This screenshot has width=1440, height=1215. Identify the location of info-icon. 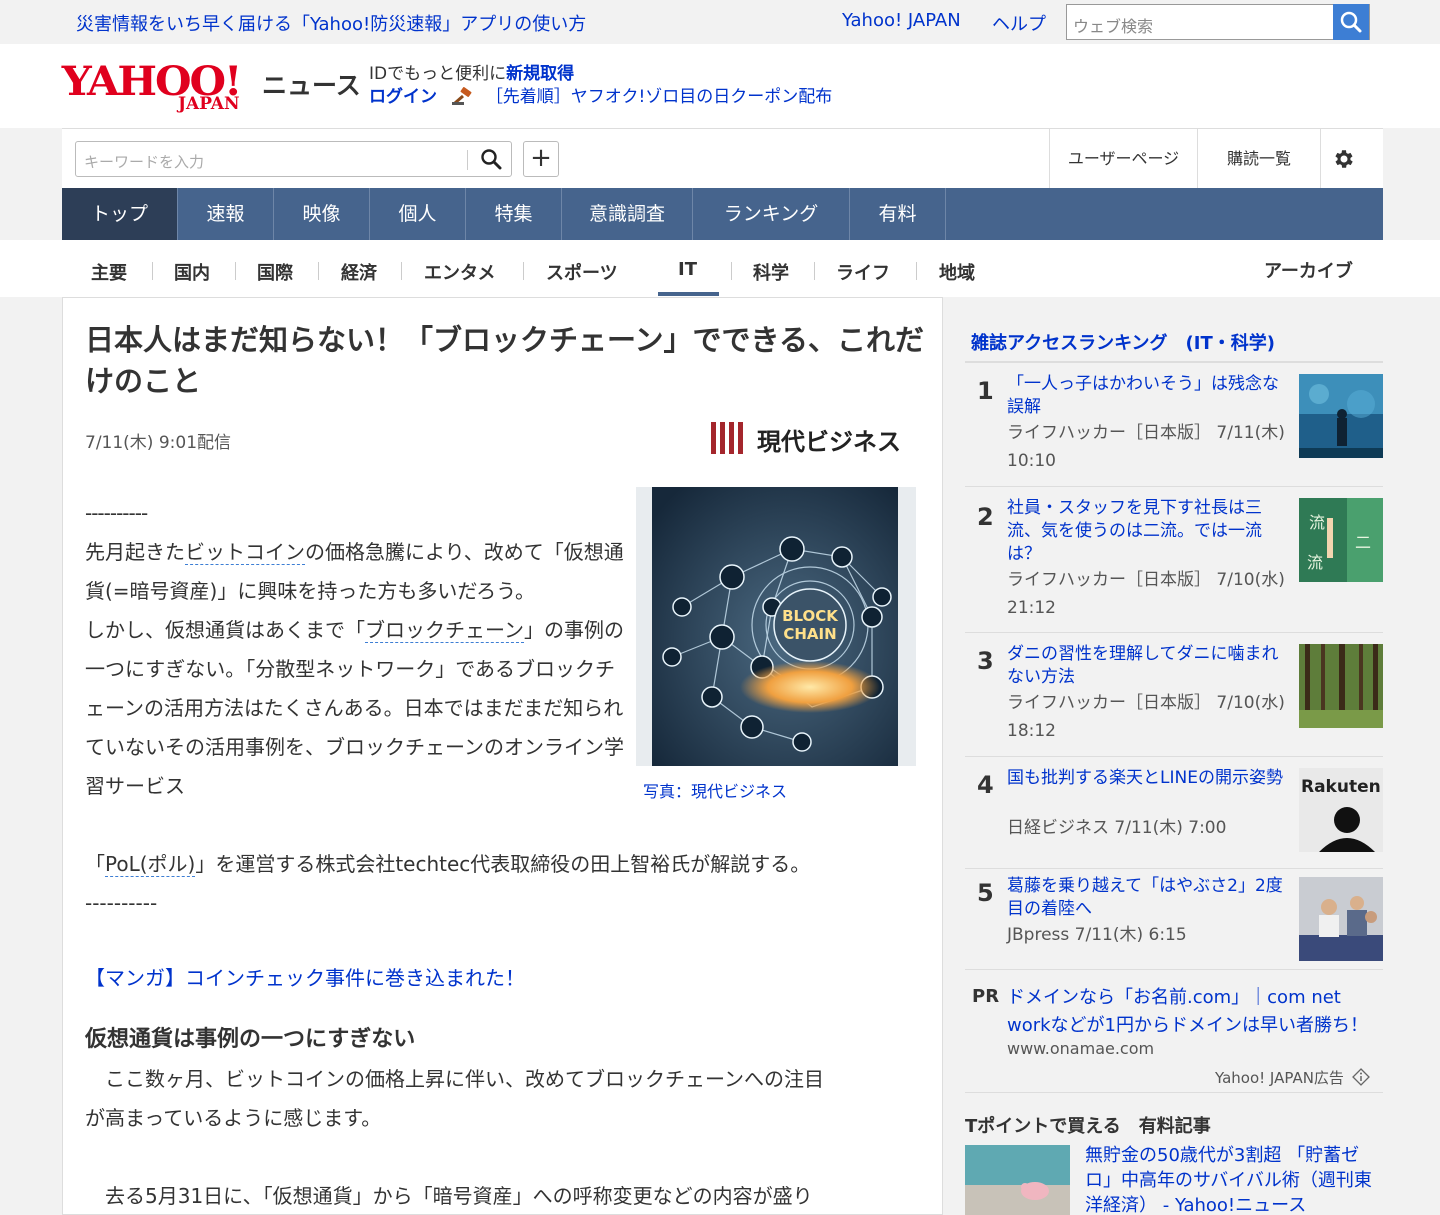
(1360, 1077).